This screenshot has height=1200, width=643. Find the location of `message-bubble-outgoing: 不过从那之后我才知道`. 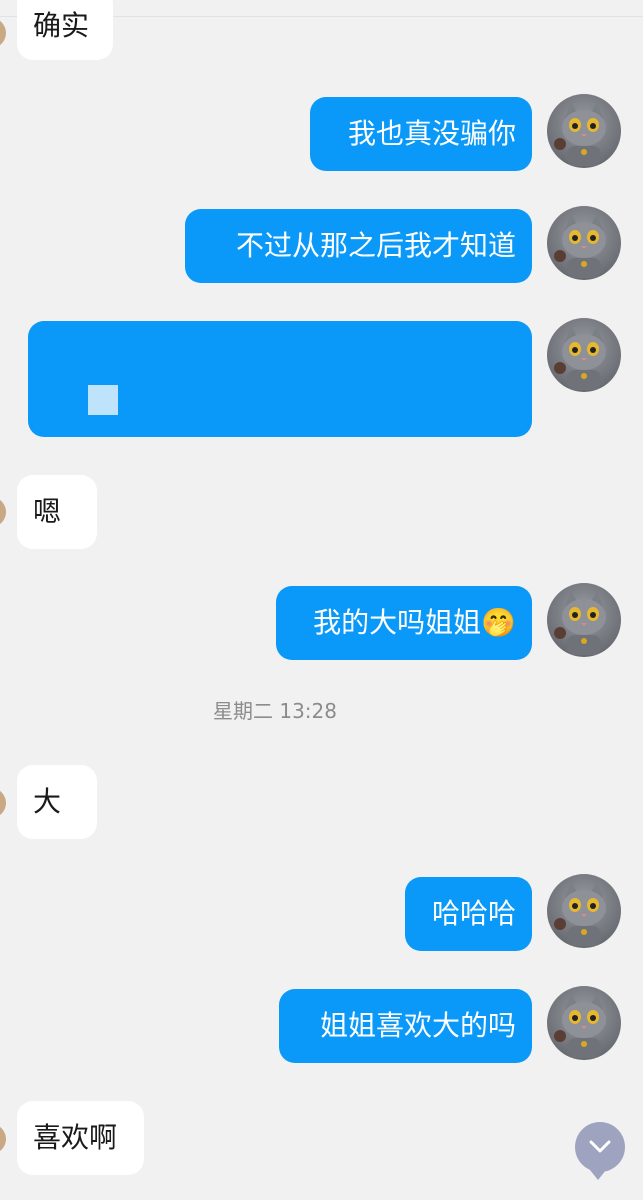

message-bubble-outgoing: 不过从那之后我才知道 is located at coordinates (358, 246).